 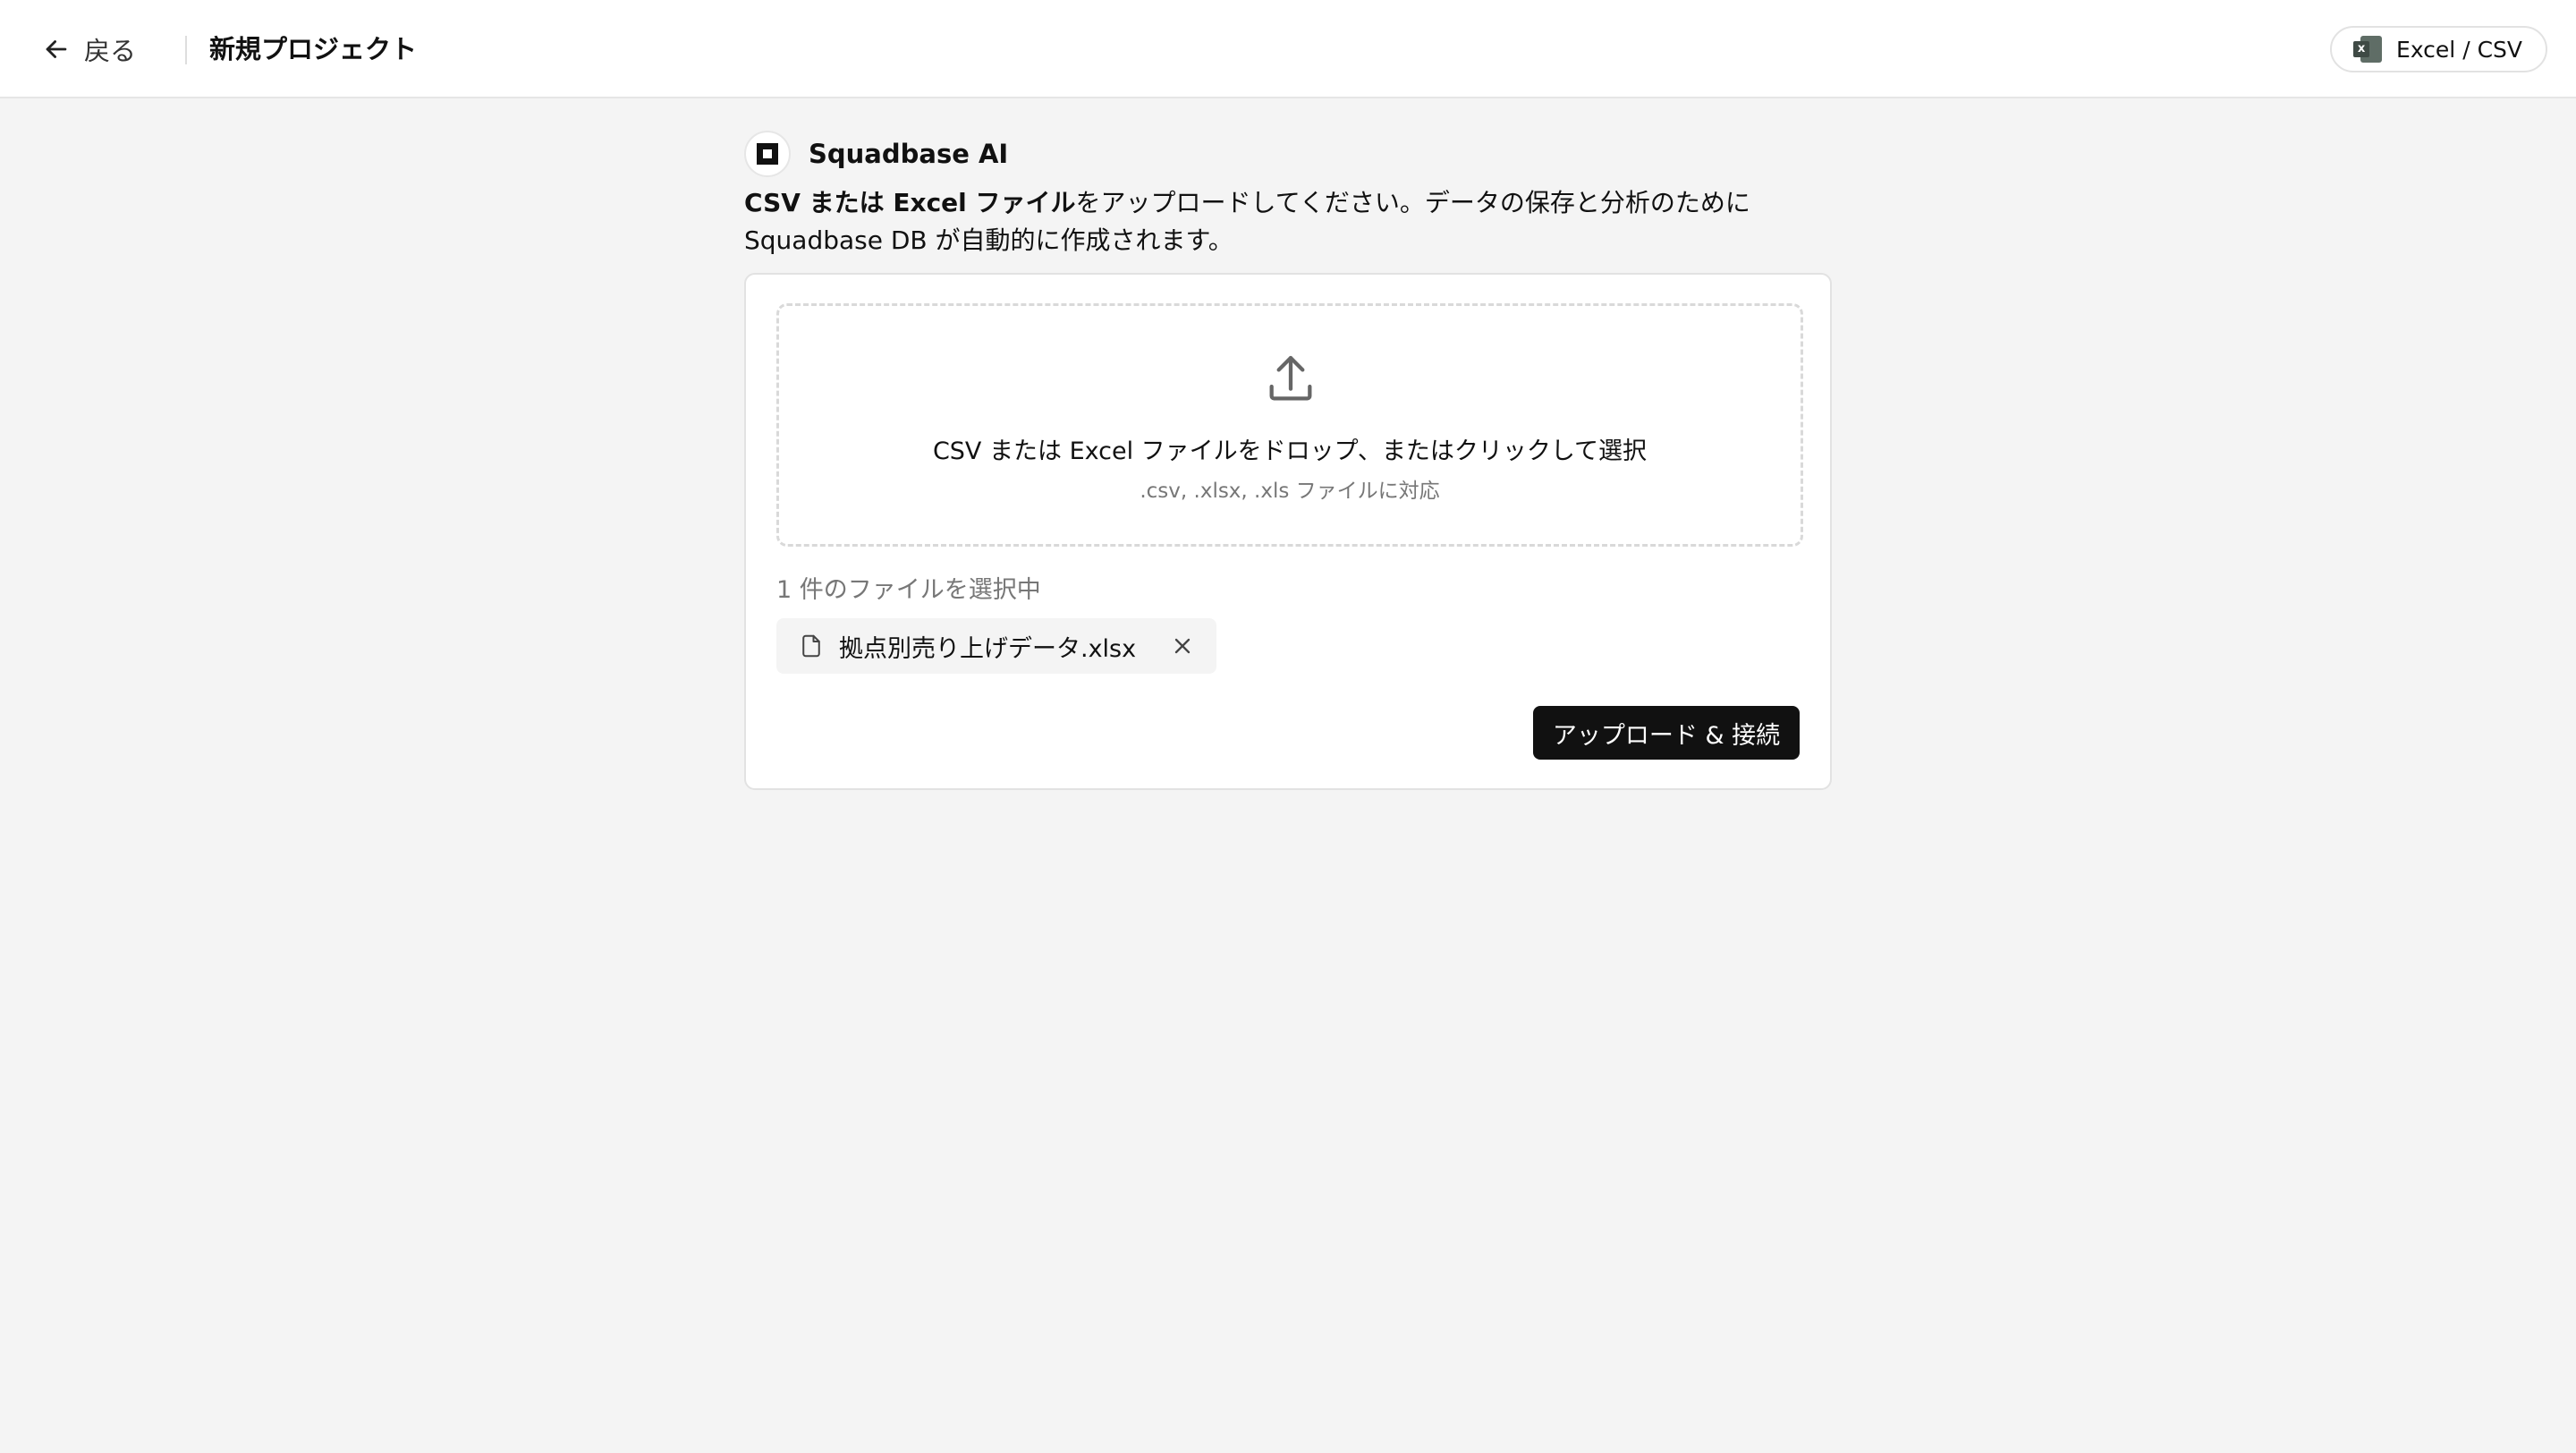 I want to click on assistant-header: Squadbase AI, so click(x=876, y=154).